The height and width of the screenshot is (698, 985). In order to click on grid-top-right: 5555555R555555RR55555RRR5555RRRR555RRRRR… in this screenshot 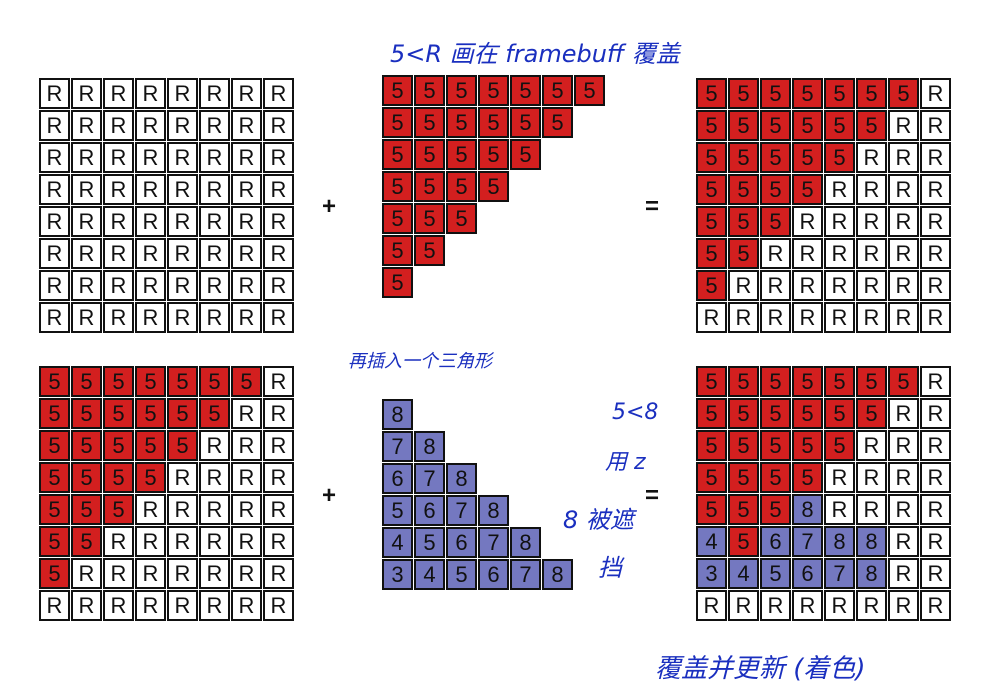, I will do `click(824, 206)`.